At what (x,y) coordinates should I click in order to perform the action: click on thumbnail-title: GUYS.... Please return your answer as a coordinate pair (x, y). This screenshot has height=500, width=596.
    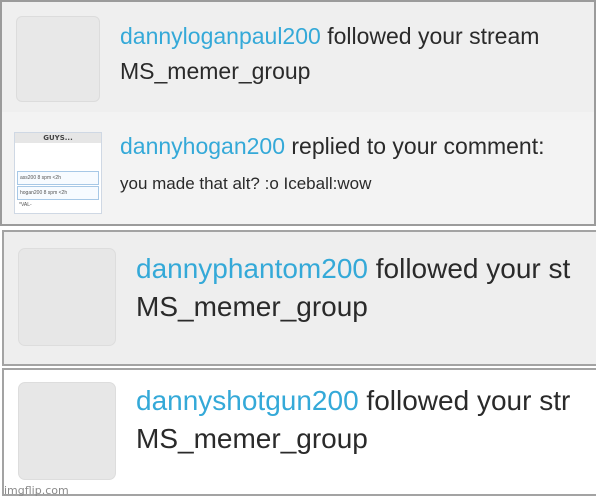
    Looking at the image, I should click on (58, 138).